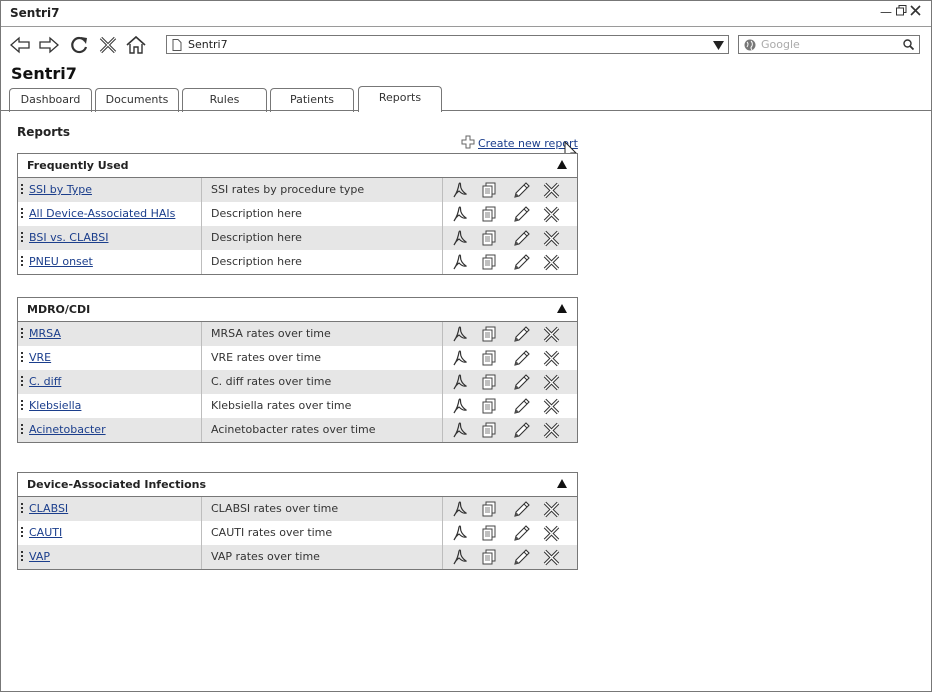 The image size is (932, 692). Describe the element at coordinates (20, 45) in the screenshot. I see `back-arrow-icon` at that location.